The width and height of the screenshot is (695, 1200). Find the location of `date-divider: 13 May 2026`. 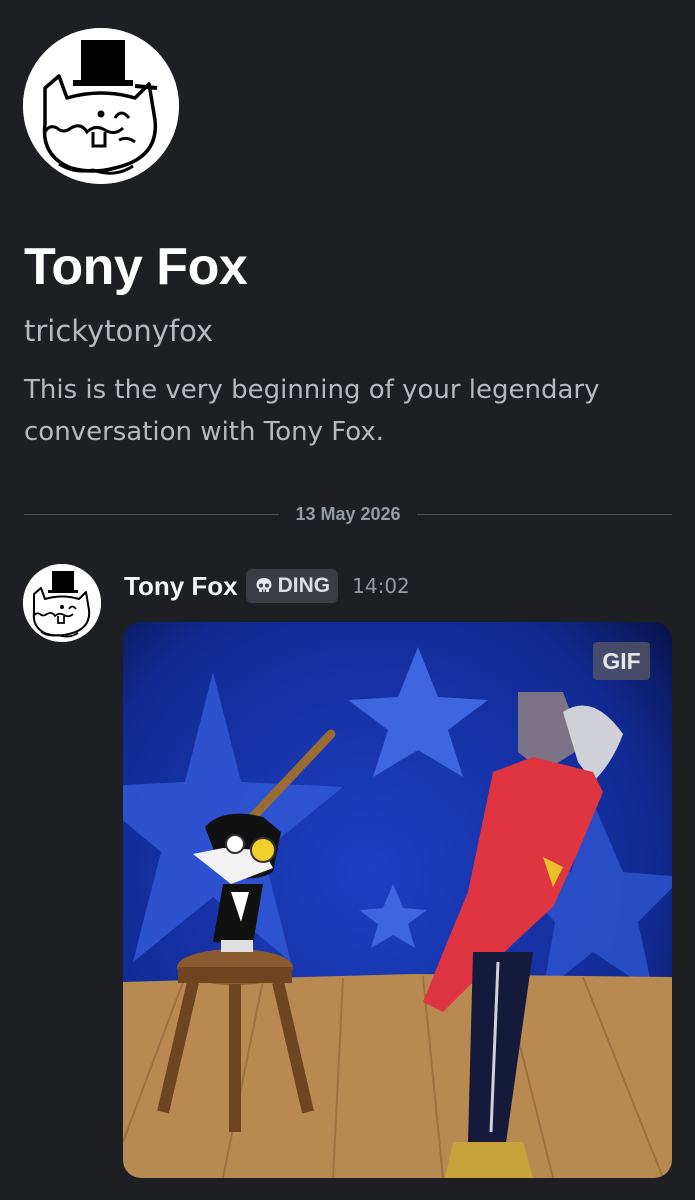

date-divider: 13 May 2026 is located at coordinates (348, 514).